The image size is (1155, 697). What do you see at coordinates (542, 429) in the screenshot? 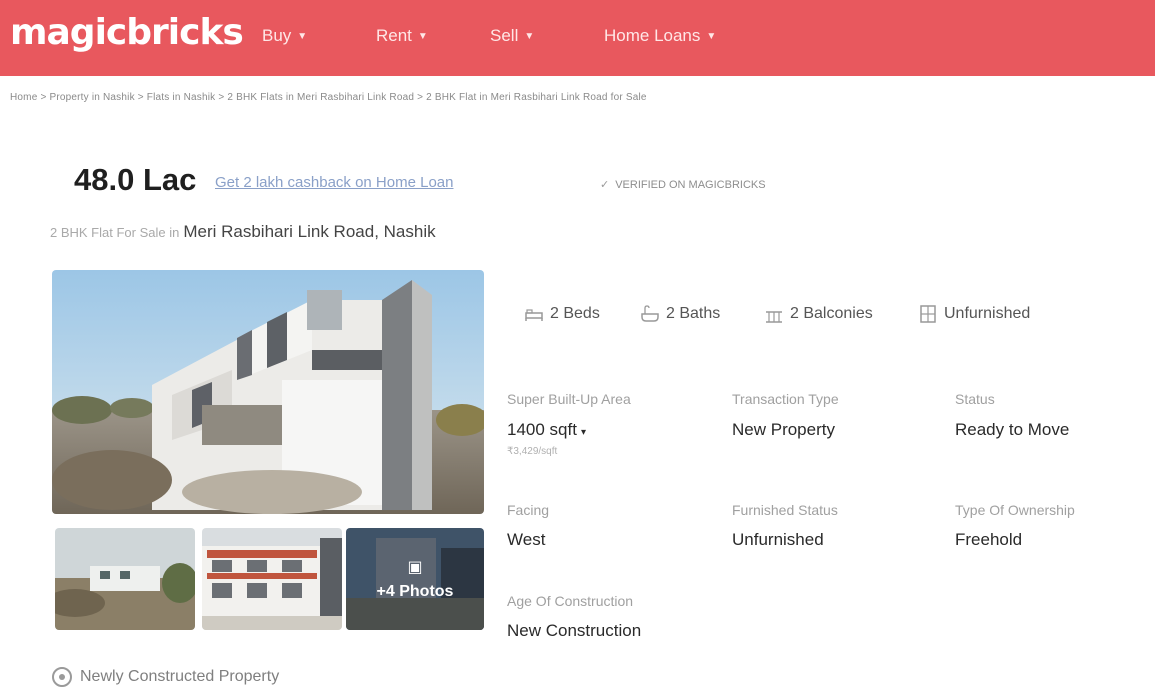
I see `area-value-text: 1400 sqft` at bounding box center [542, 429].